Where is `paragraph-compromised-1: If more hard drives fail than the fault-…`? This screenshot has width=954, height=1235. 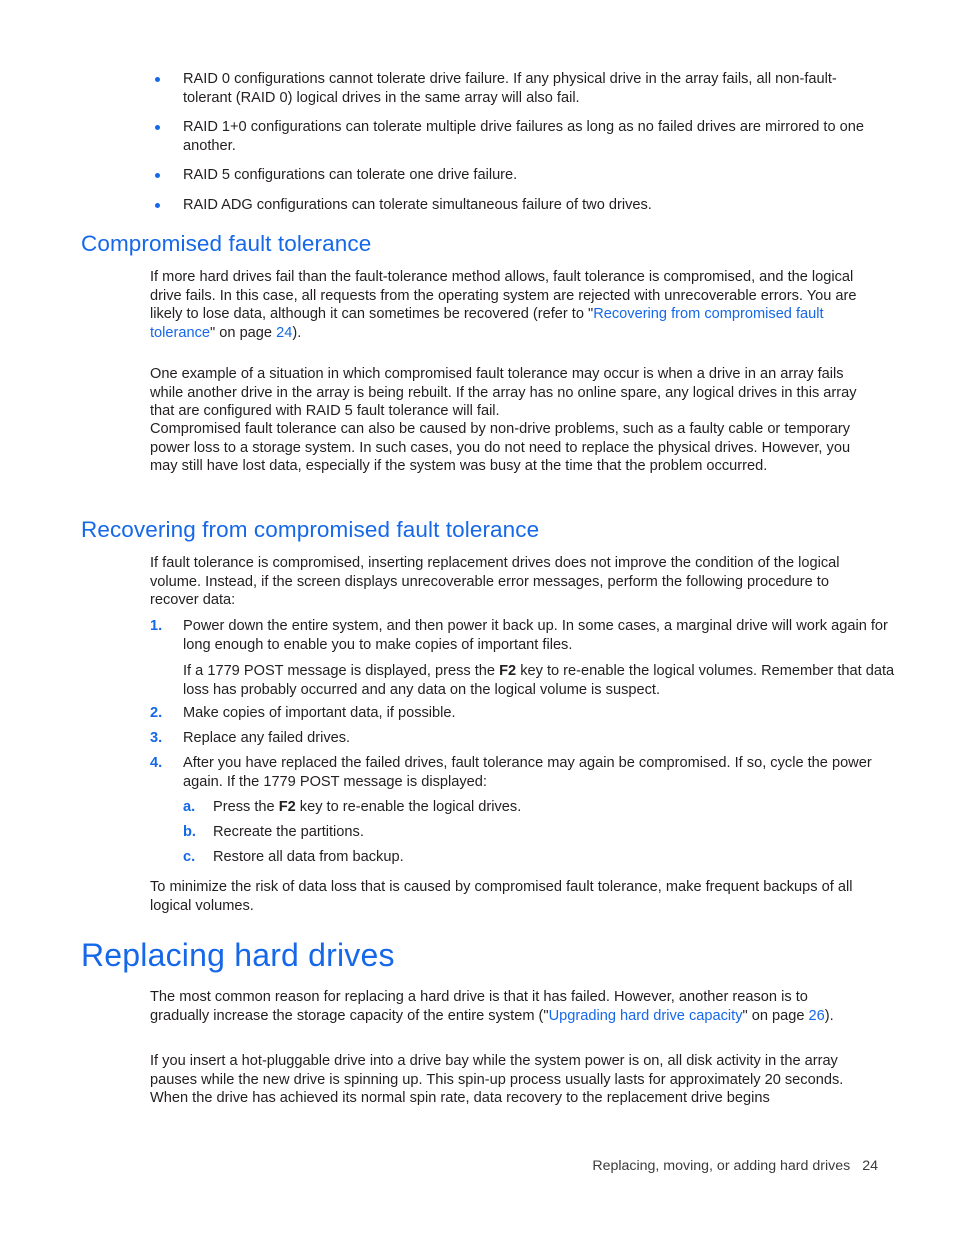
paragraph-compromised-1: If more hard drives fail than the fault-… is located at coordinates (509, 305).